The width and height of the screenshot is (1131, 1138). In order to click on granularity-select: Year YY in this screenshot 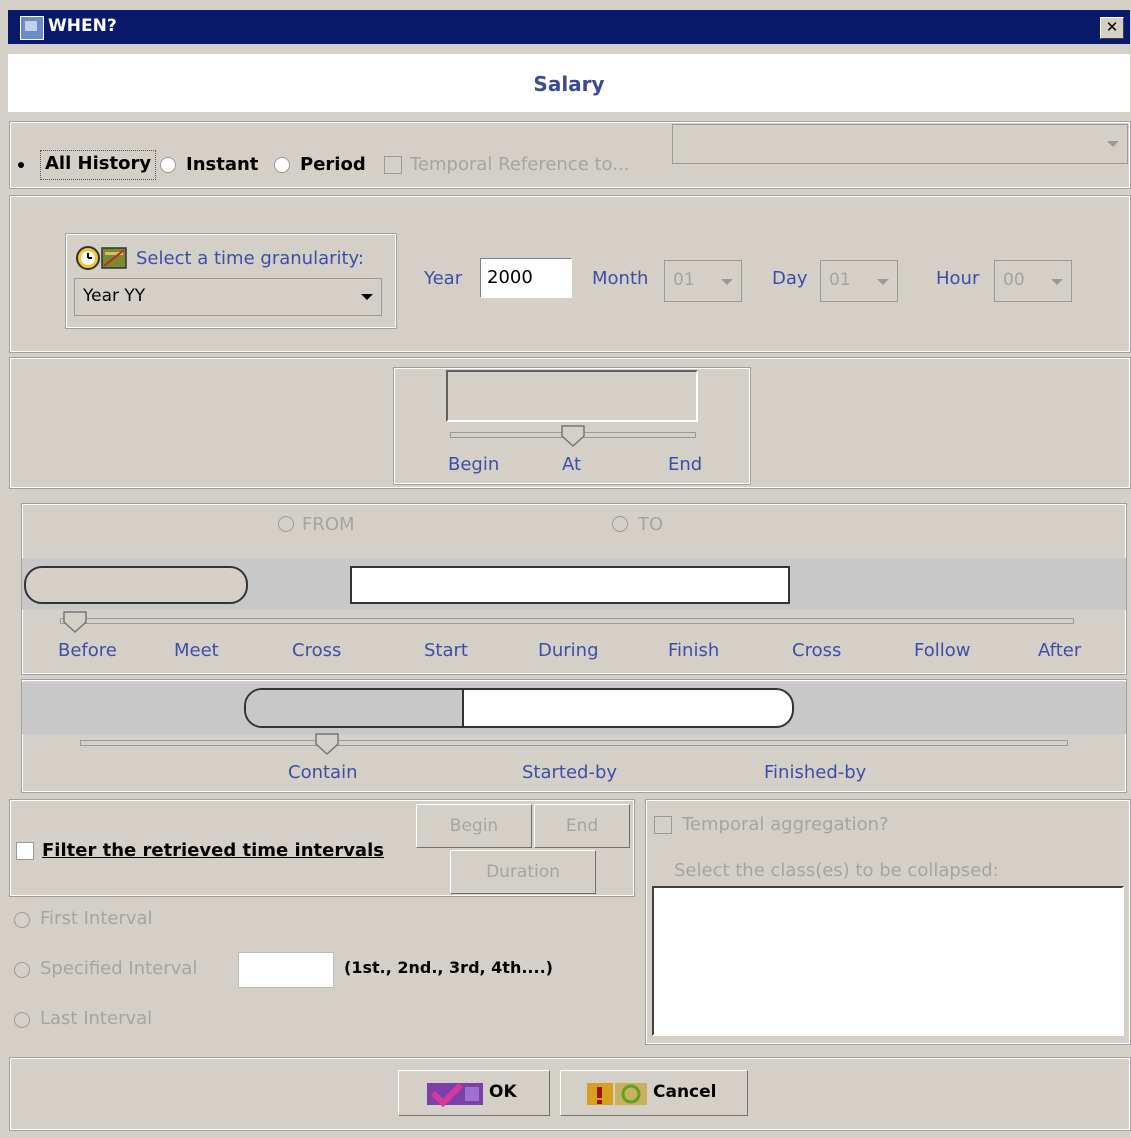, I will do `click(228, 297)`.